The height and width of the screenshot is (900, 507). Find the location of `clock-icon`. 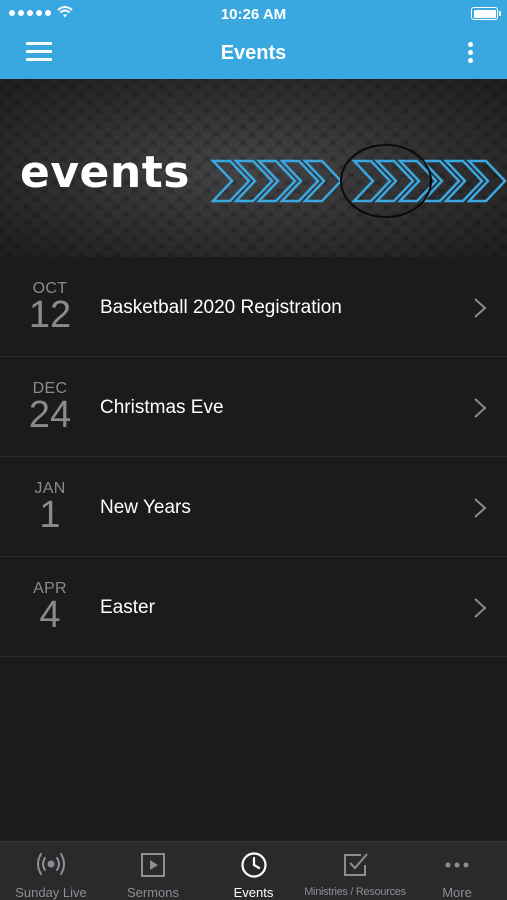

clock-icon is located at coordinates (253, 865).